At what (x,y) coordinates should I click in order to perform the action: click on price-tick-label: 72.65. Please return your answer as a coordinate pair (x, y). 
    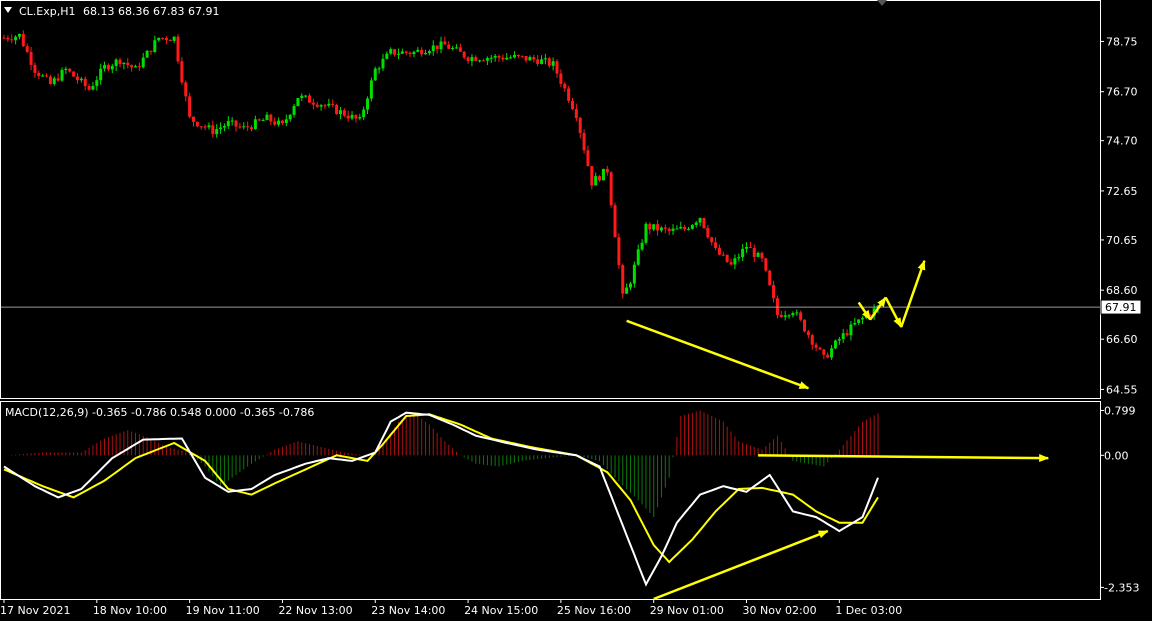
    Looking at the image, I should click on (1122, 191).